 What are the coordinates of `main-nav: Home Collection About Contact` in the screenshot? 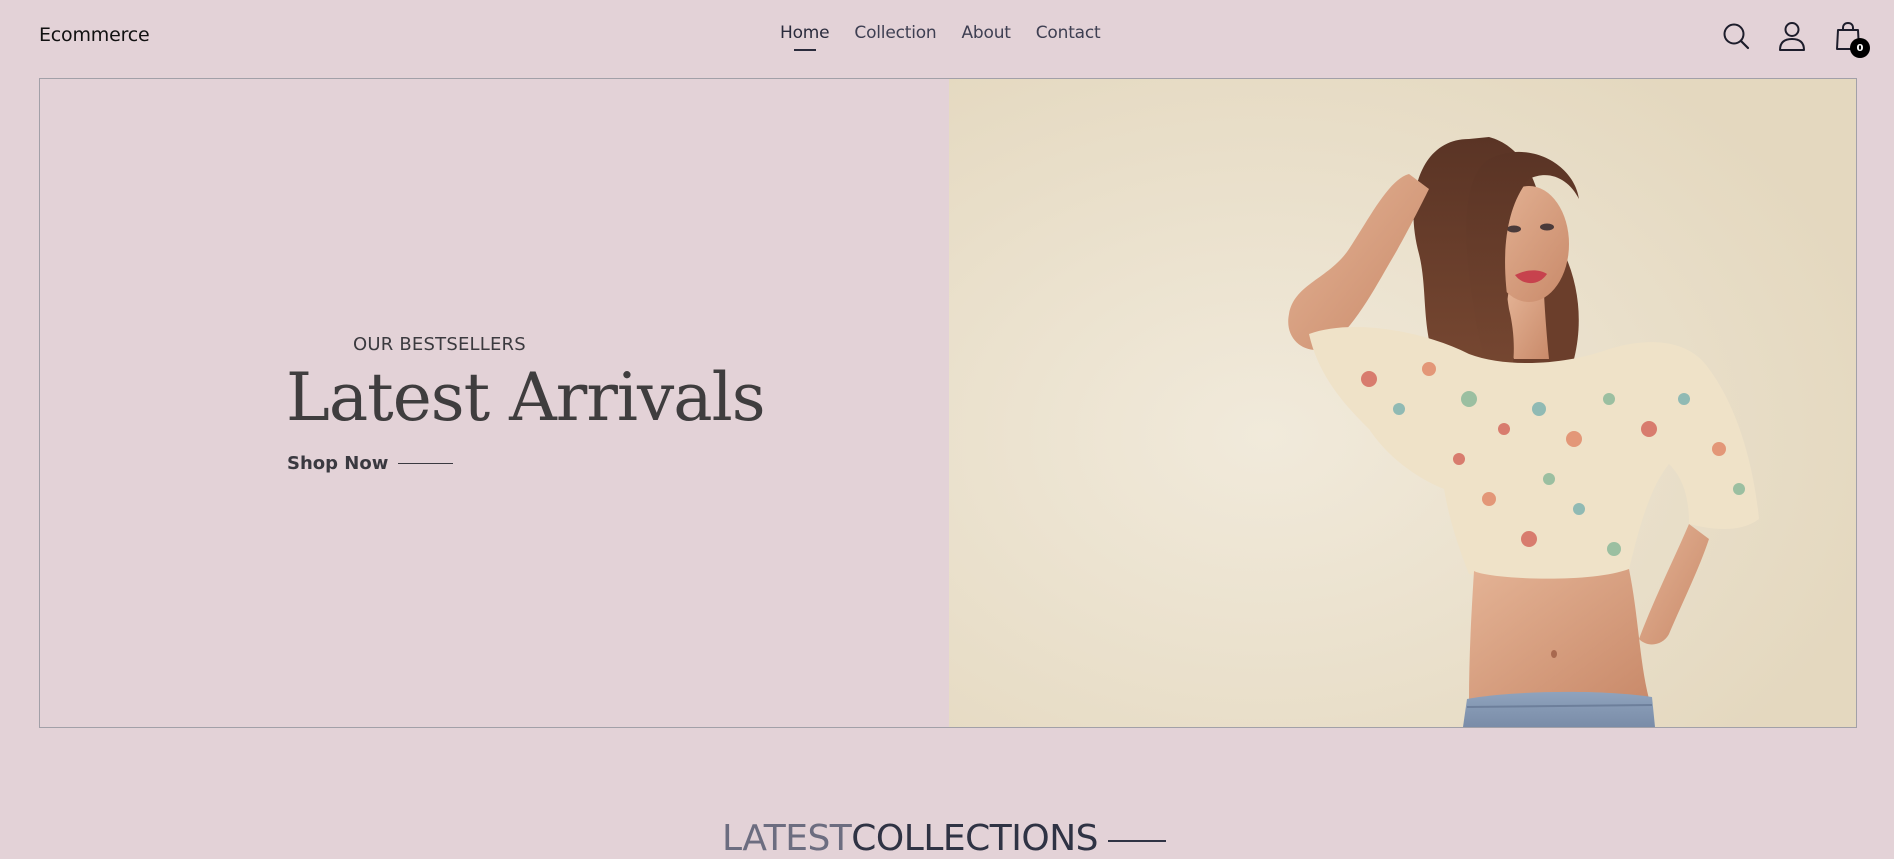 It's located at (940, 37).